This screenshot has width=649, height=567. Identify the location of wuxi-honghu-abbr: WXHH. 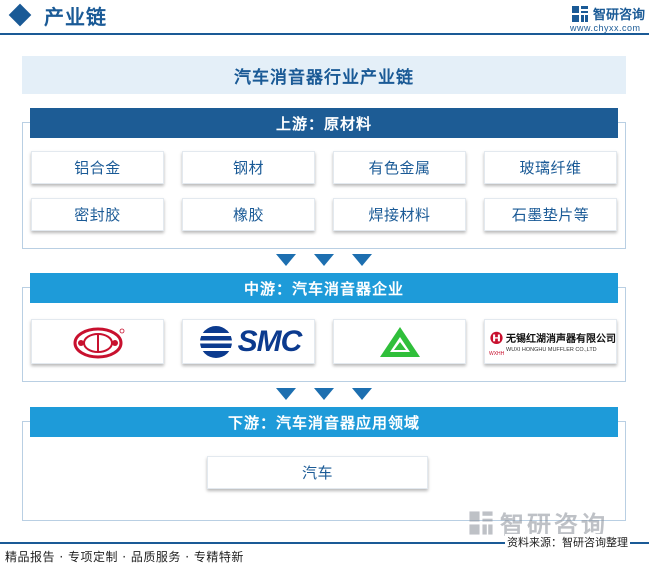
(497, 354).